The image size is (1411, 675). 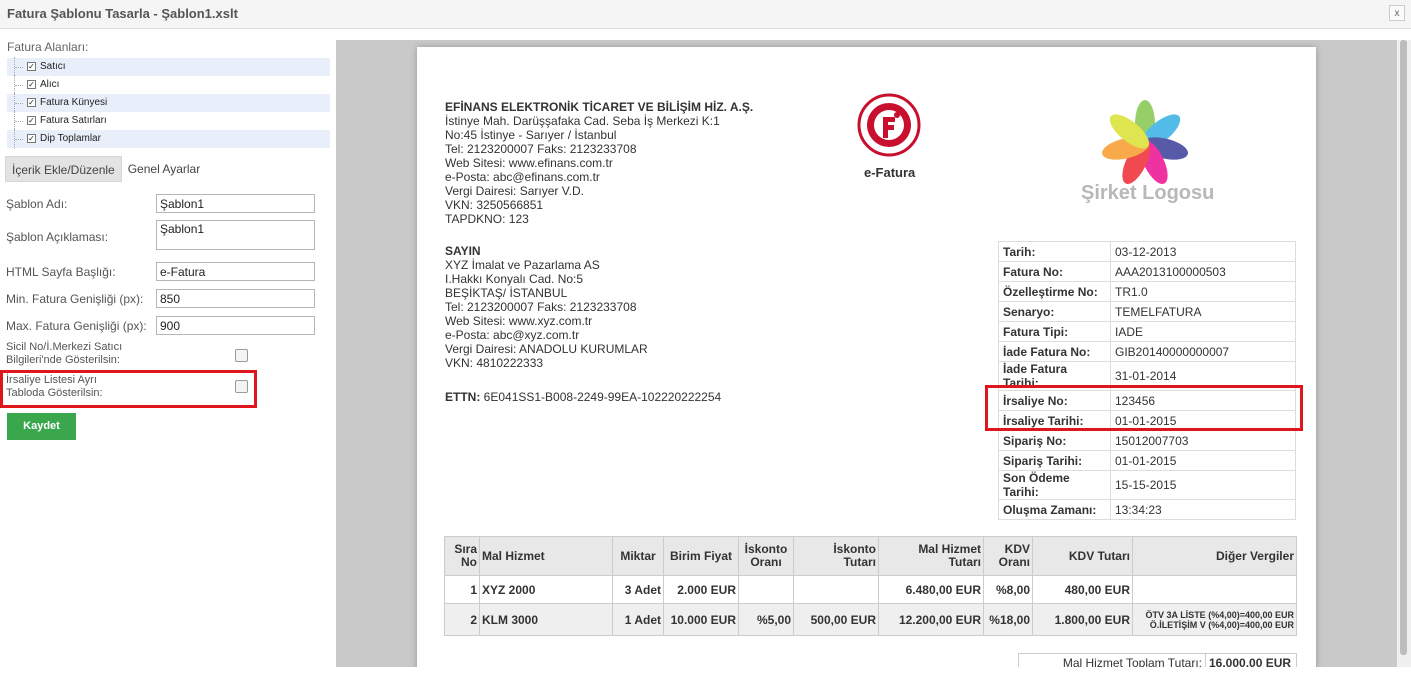 I want to click on window-titlebar: Fatura Şablonu Tasarla - Şablon1.xslt x, so click(x=705, y=14).